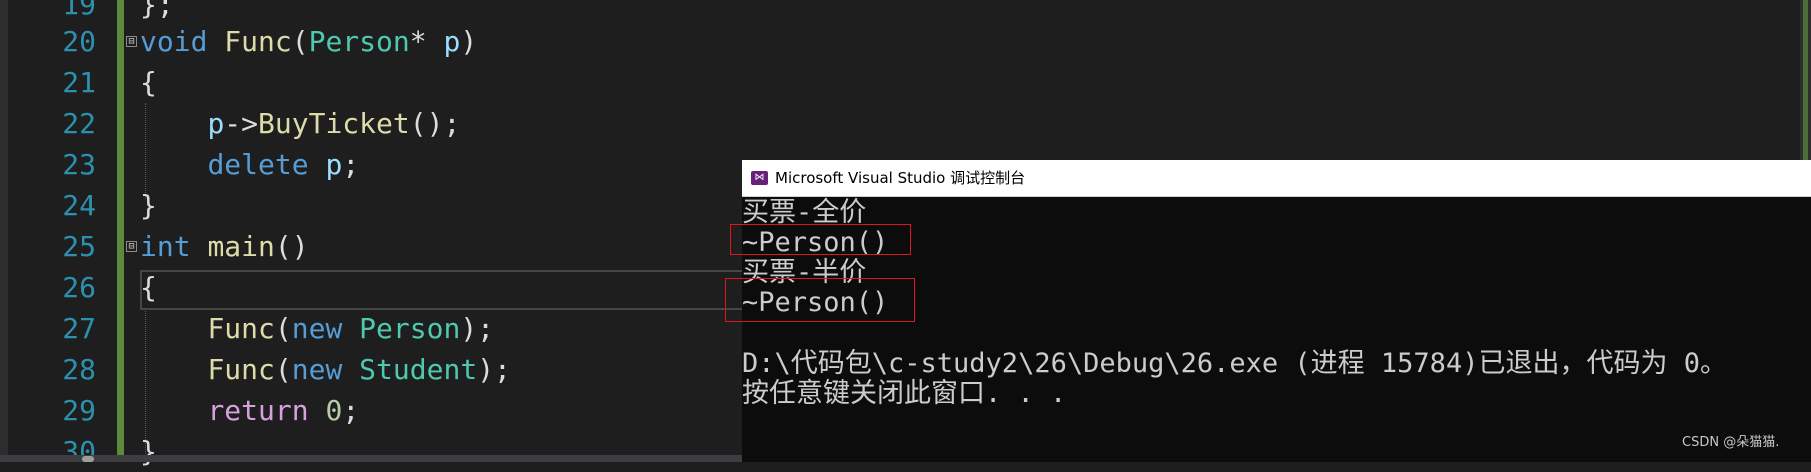  I want to click on console-output-line: 按任意键关闭此窗口. . ., so click(904, 393).